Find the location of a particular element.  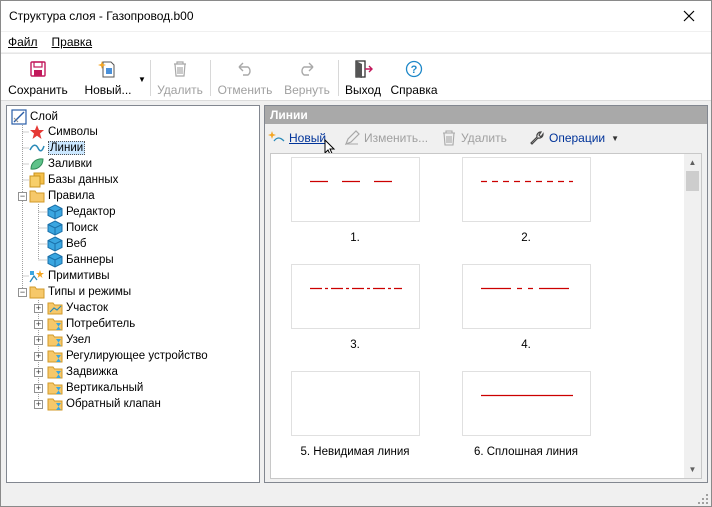

trash-icon is located at coordinates (180, 69).